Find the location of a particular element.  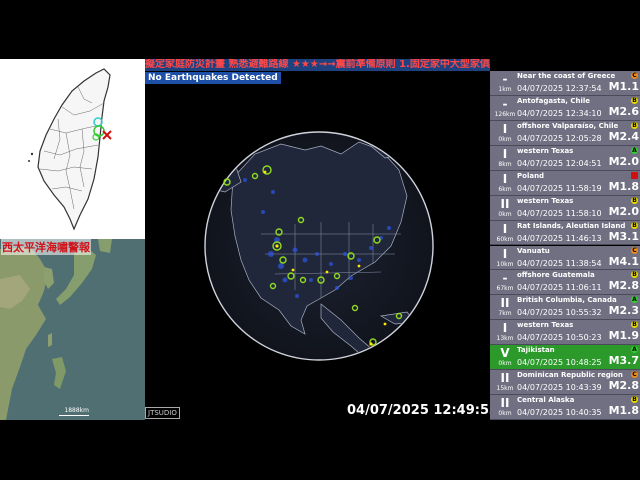

magnitude-label: M2.3 is located at coordinates (623, 311).